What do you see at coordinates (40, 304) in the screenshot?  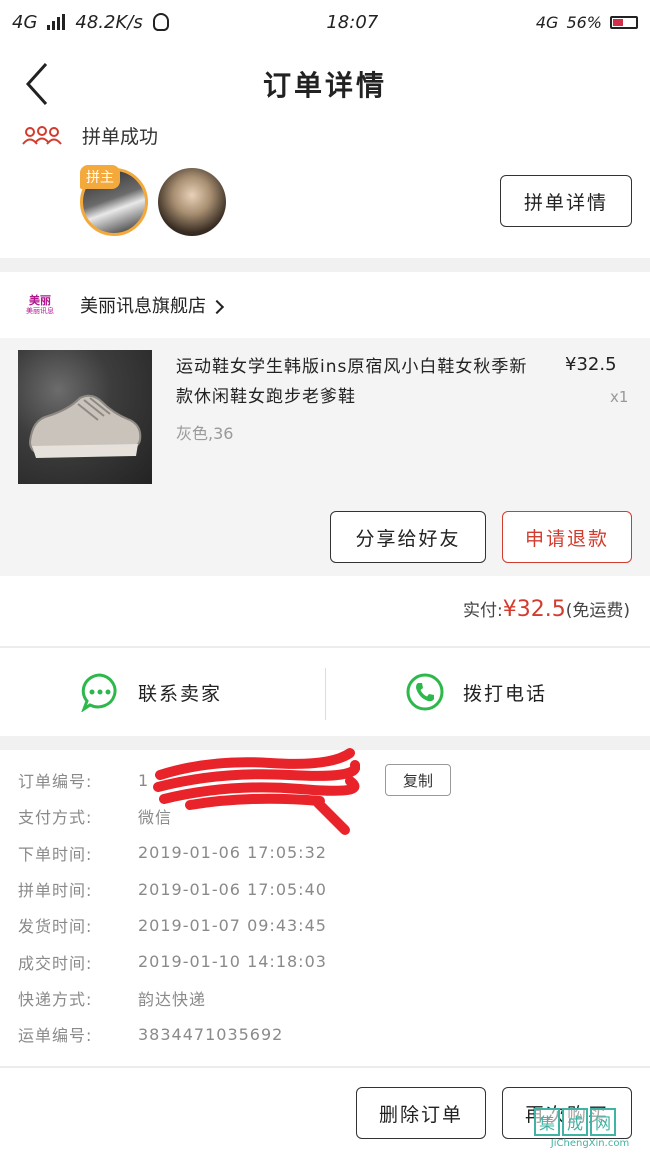 I see `shop-logo: 美丽 美丽讯息` at bounding box center [40, 304].